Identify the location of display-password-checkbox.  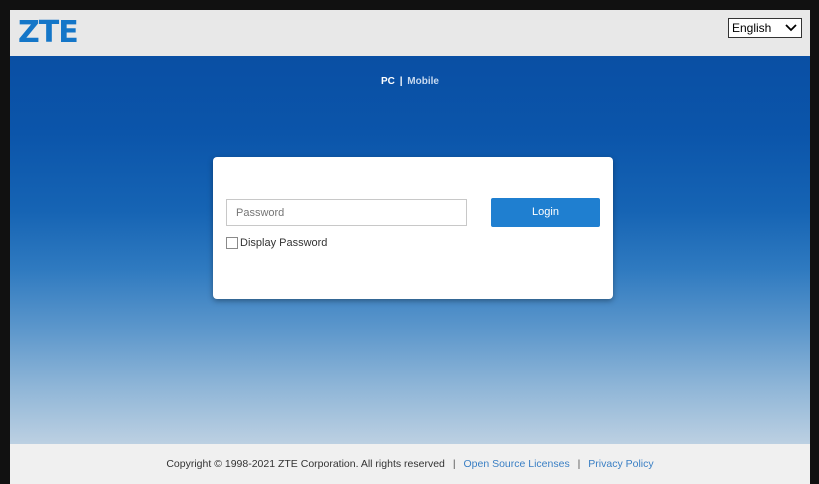
(232, 243).